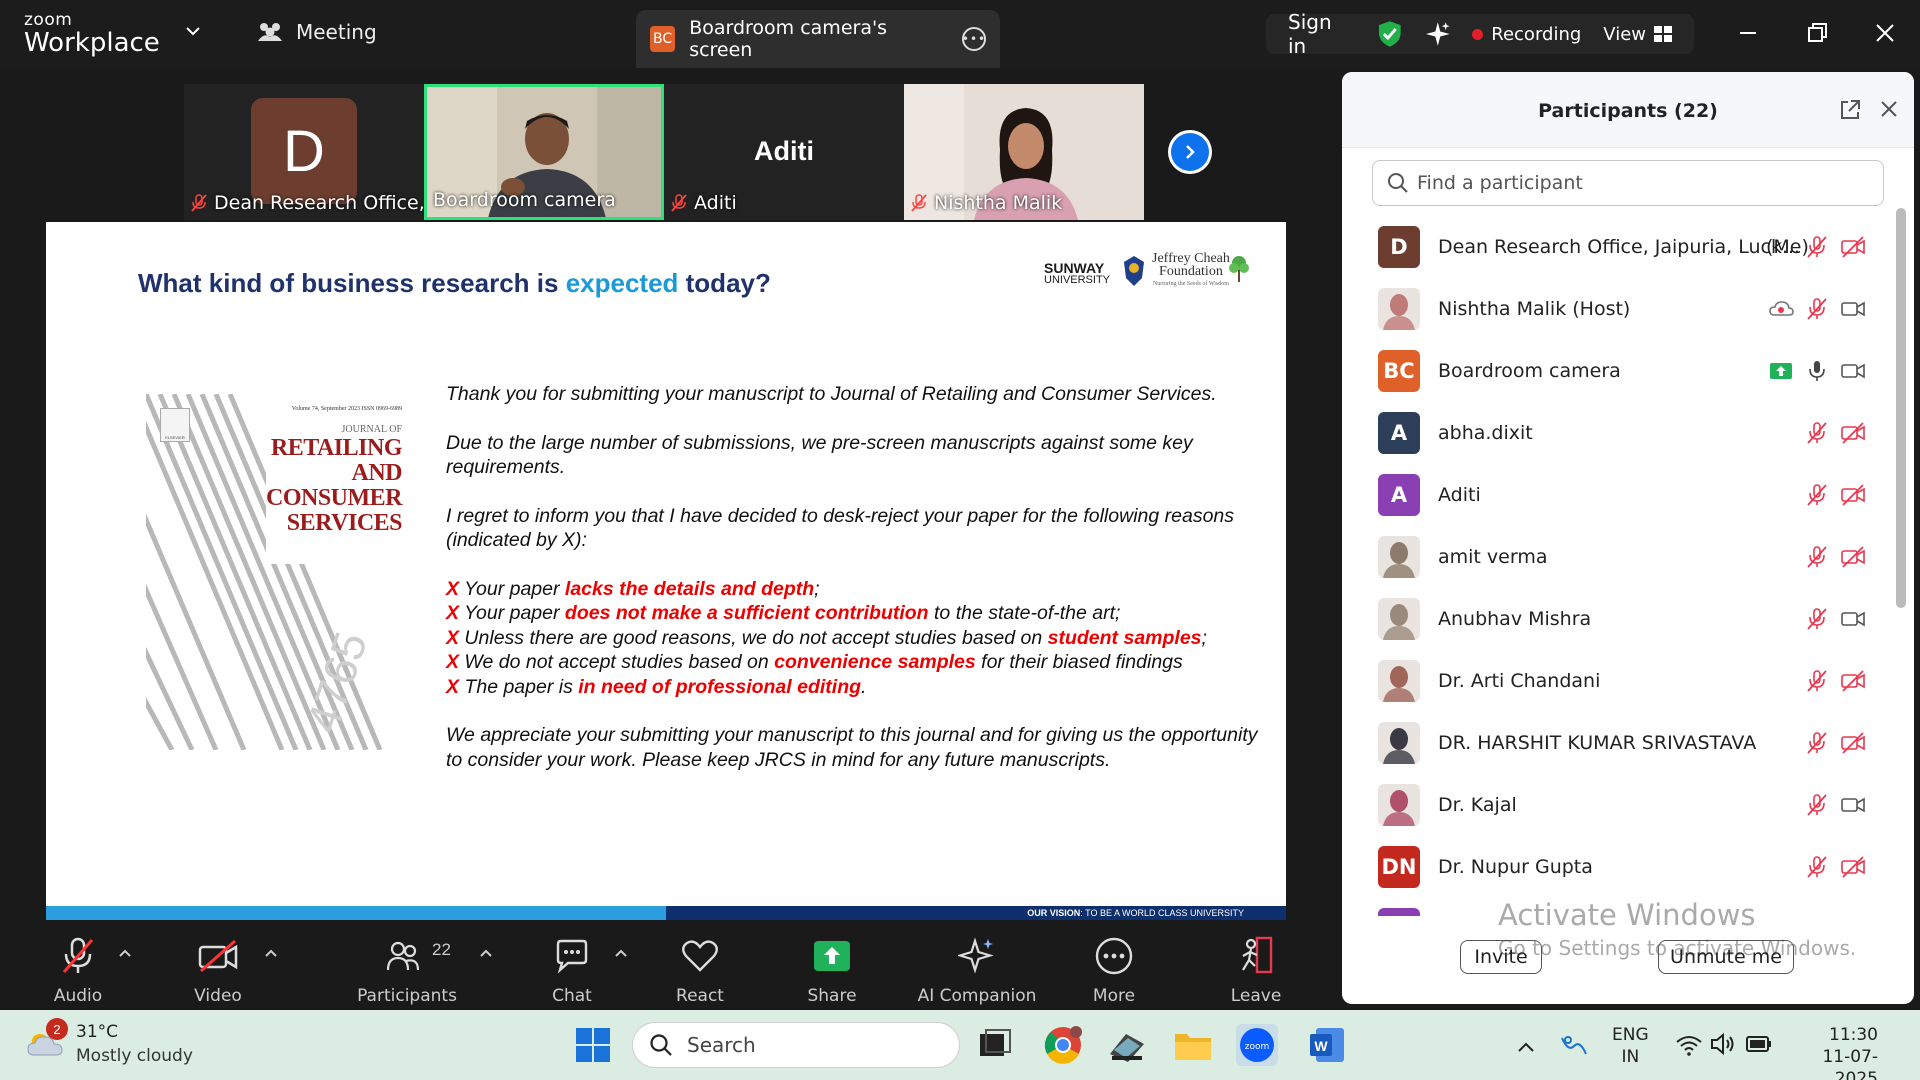  What do you see at coordinates (1622, 371) in the screenshot?
I see `participant-row: BC Boardroom camera` at bounding box center [1622, 371].